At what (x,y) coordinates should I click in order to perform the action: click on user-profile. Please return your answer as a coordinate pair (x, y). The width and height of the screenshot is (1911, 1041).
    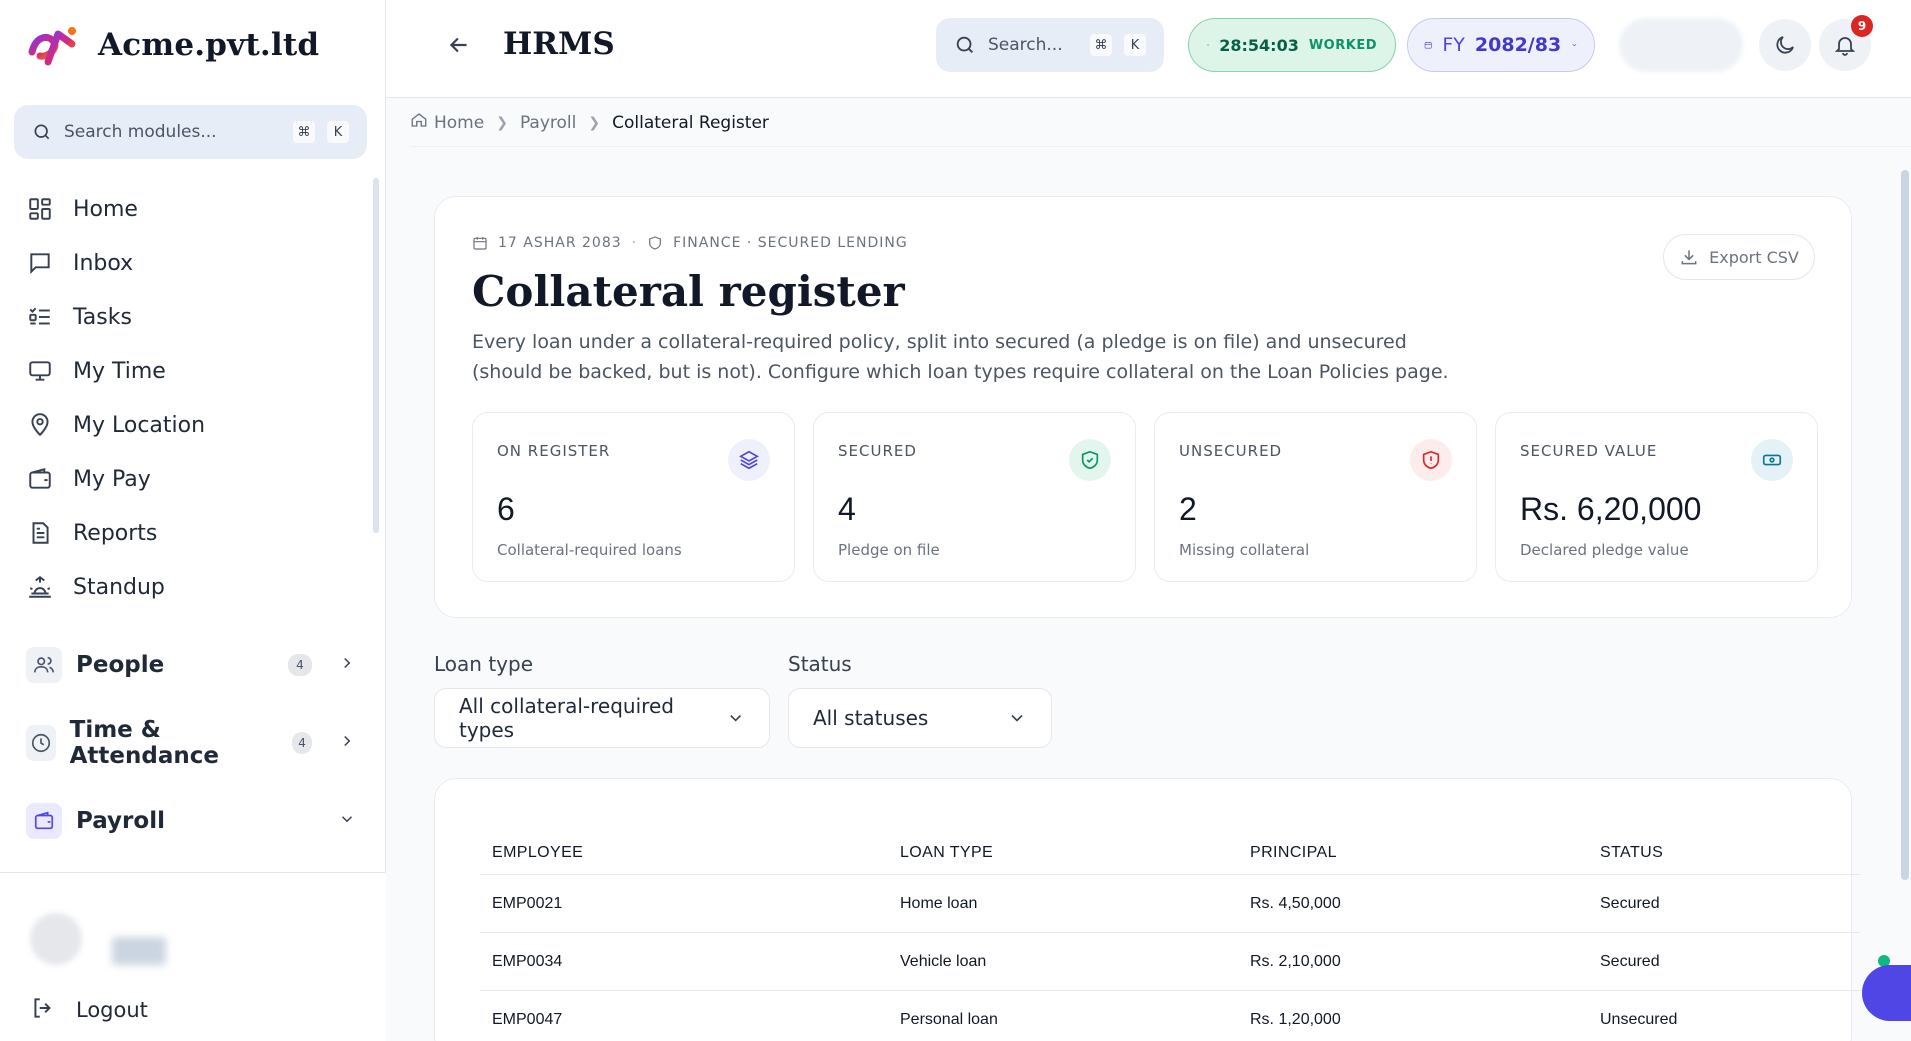
    Looking at the image, I should click on (98, 939).